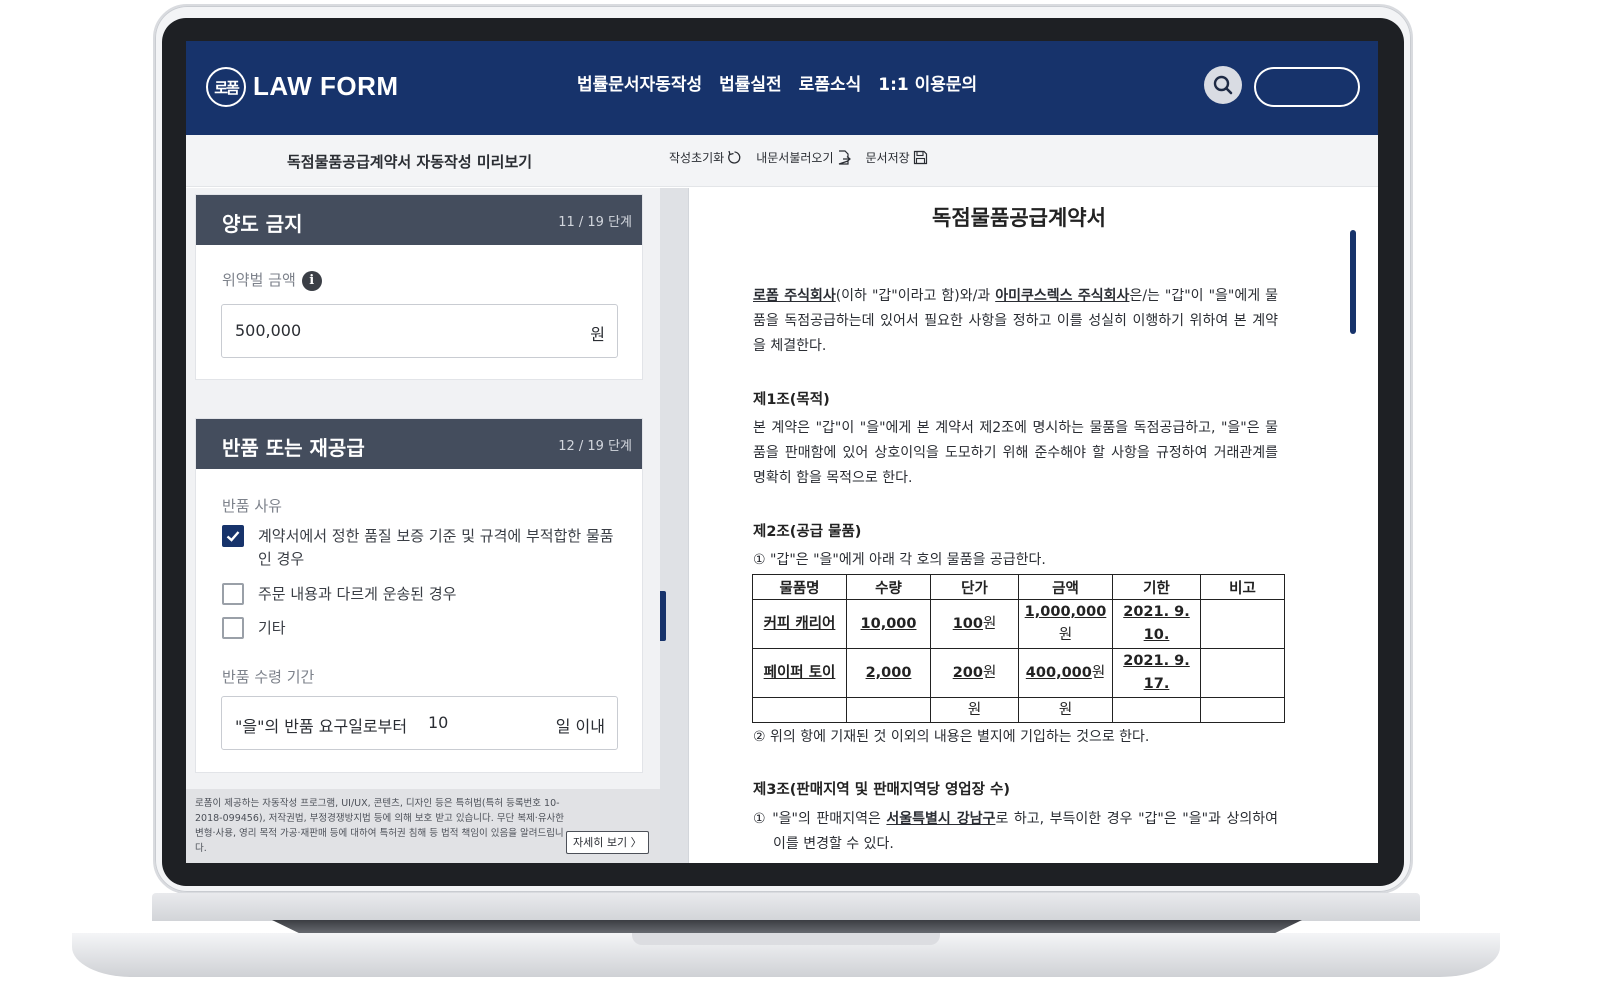 The image size is (1600, 1000). I want to click on logo-mark: 로폼, so click(226, 87).